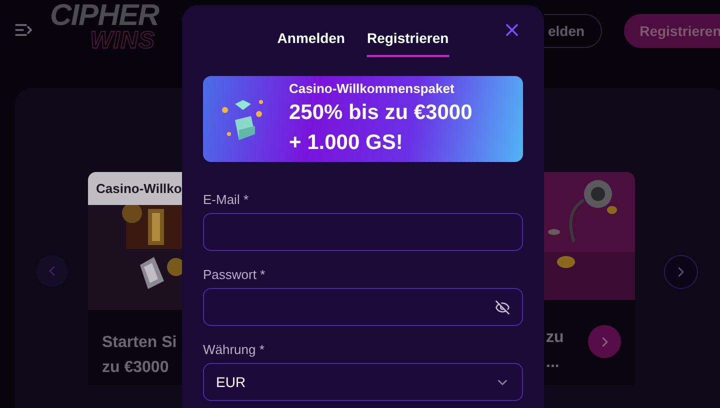 This screenshot has width=720, height=408. What do you see at coordinates (372, 89) in the screenshot?
I see `banner-subtitle: Casino-Willkommenspaket` at bounding box center [372, 89].